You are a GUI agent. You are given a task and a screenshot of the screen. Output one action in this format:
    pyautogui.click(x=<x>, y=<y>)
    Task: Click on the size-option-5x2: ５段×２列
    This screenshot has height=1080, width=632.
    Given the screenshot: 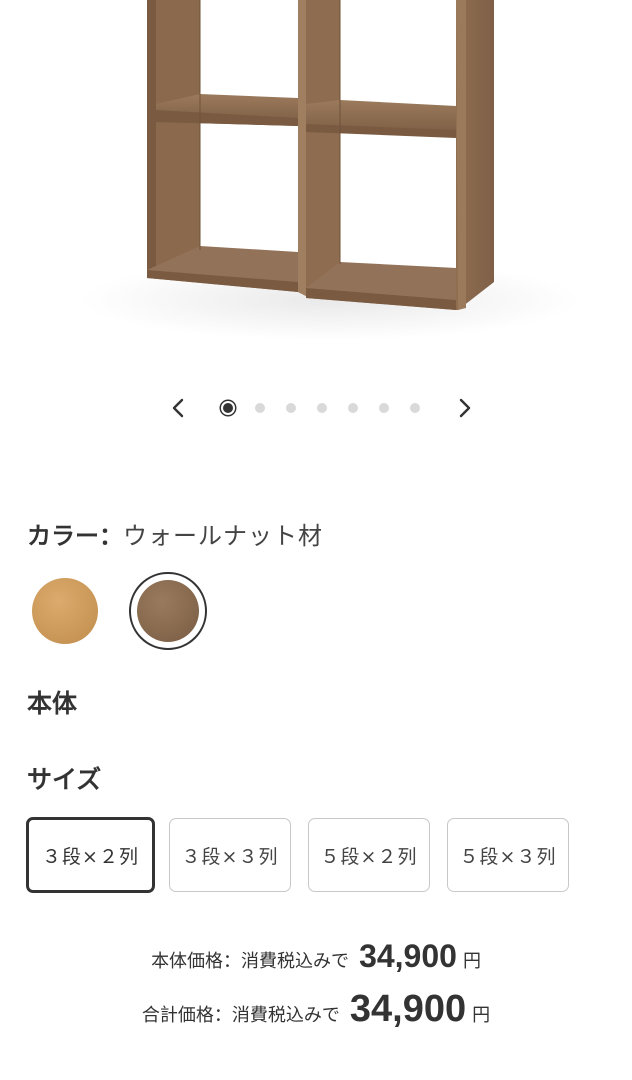 What is the action you would take?
    pyautogui.click(x=369, y=855)
    